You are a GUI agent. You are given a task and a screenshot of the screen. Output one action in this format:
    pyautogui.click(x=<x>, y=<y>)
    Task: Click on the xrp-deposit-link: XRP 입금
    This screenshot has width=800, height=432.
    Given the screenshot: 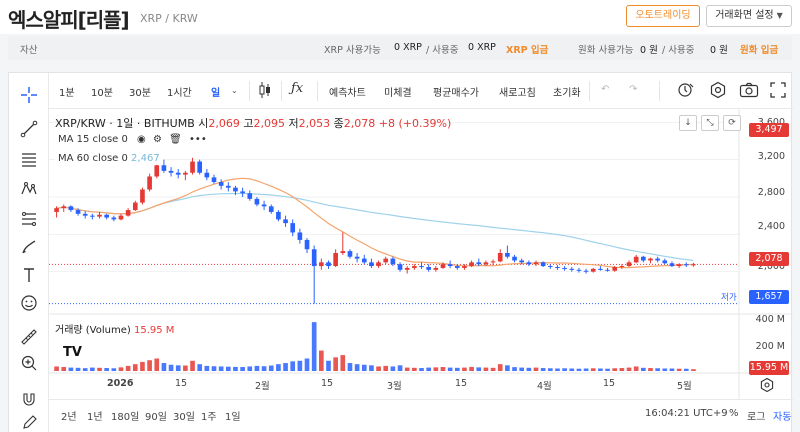 What is the action you would take?
    pyautogui.click(x=527, y=49)
    